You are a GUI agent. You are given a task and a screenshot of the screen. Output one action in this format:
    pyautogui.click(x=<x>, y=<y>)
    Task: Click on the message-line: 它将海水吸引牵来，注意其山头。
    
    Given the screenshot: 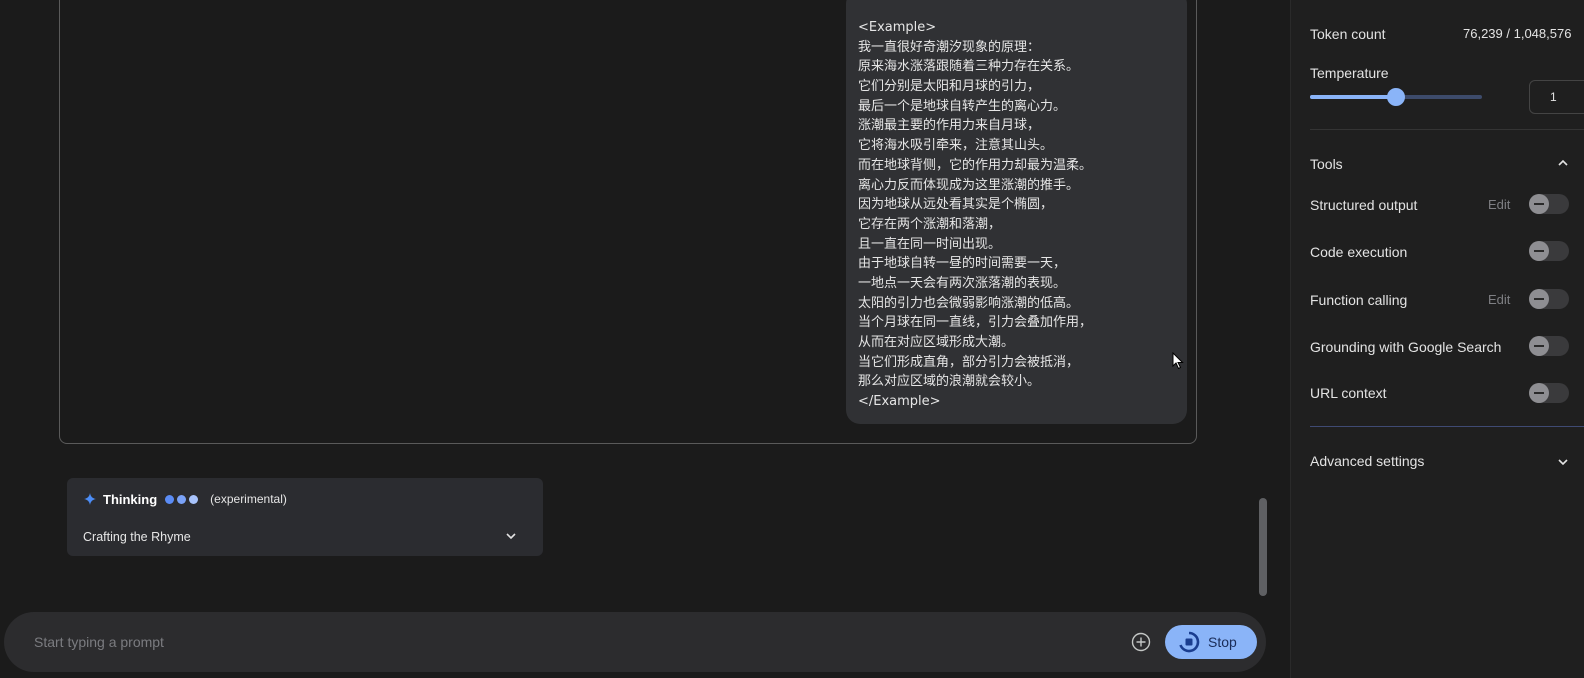 What is the action you would take?
    pyautogui.click(x=956, y=146)
    